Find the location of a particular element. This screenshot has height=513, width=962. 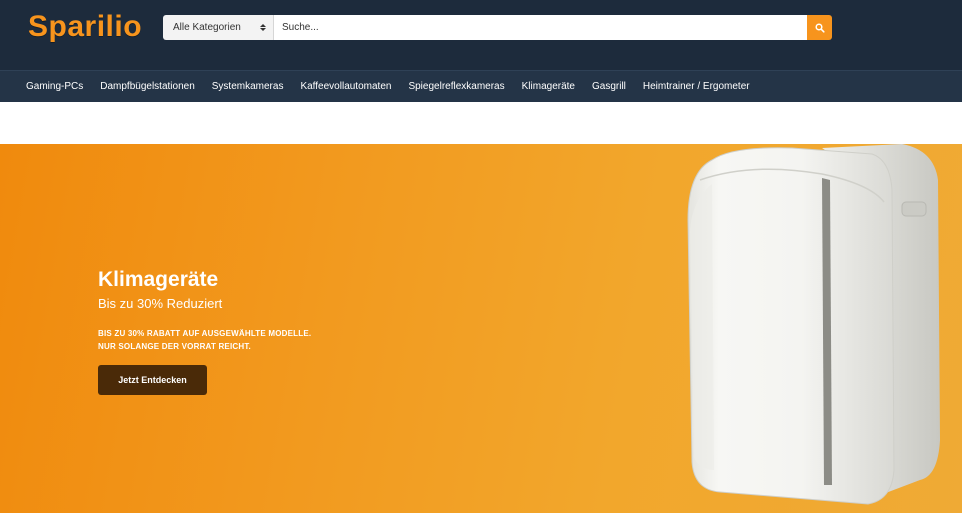

search-icon is located at coordinates (819, 27).